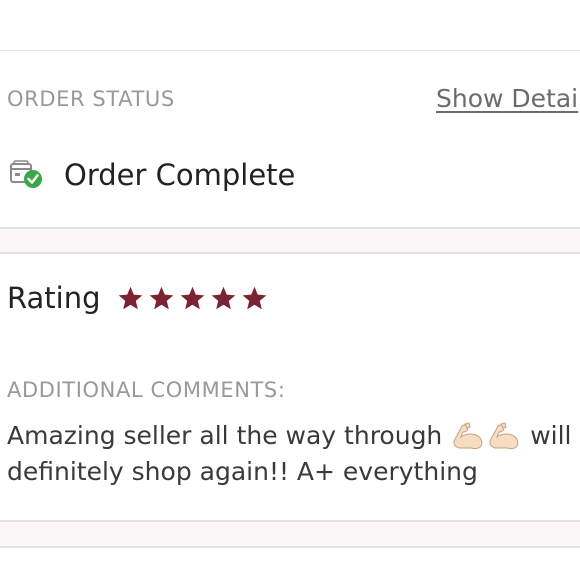 Image resolution: width=580 pixels, height=580 pixels. I want to click on order-status-row: Order Complete, so click(152, 175).